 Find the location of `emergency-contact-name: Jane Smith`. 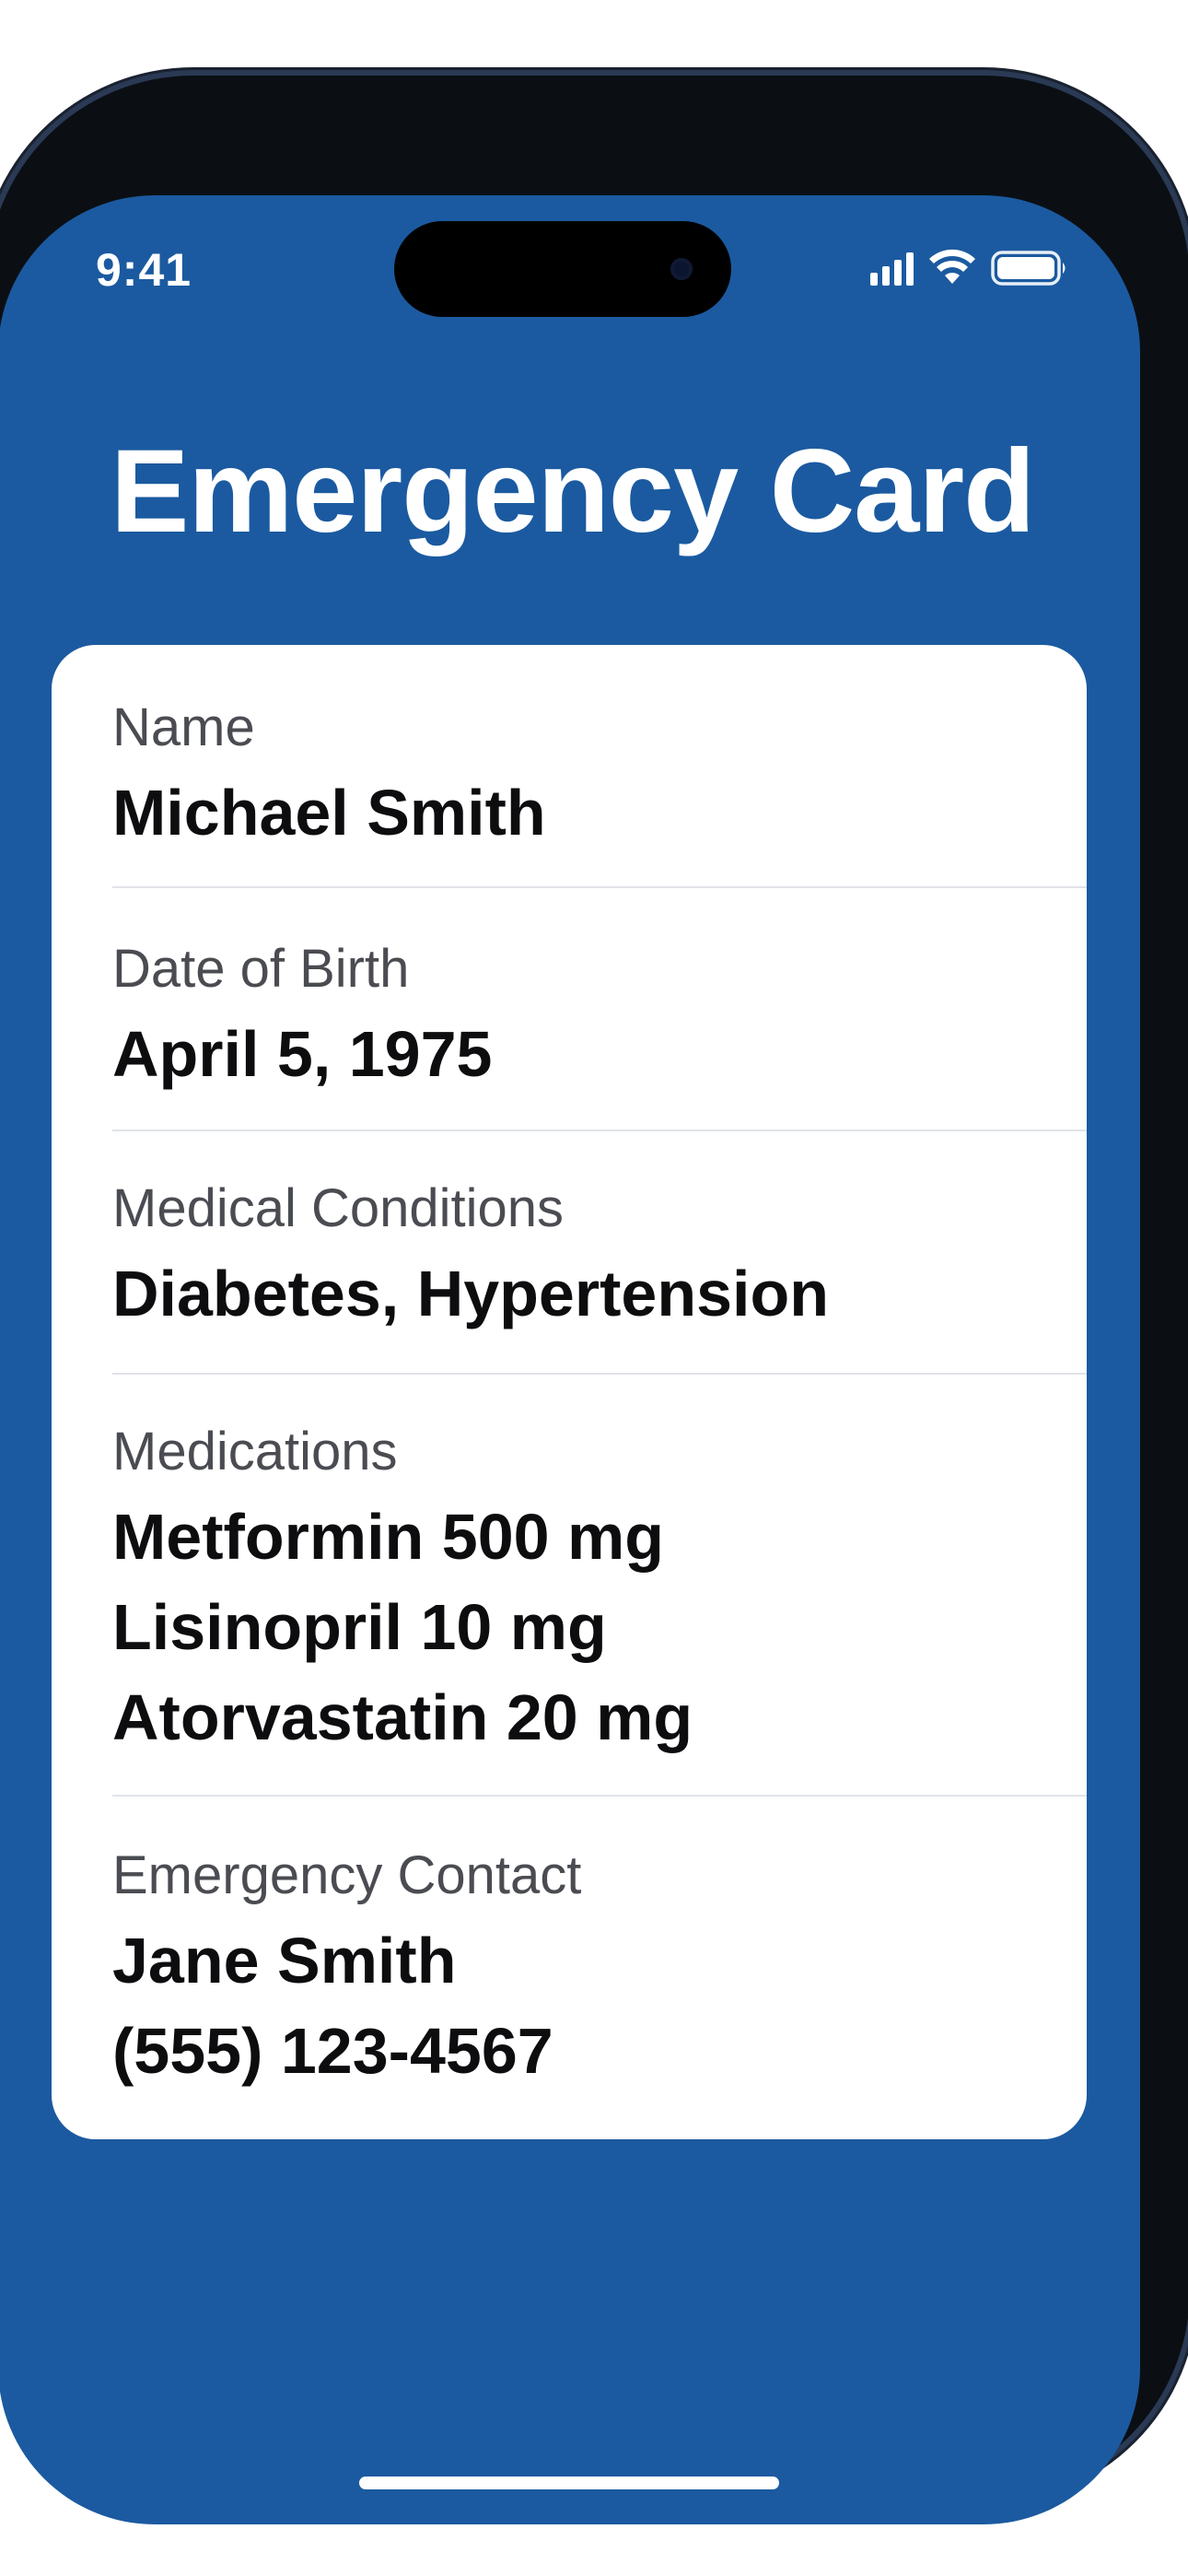

emergency-contact-name: Jane Smith is located at coordinates (284, 1960).